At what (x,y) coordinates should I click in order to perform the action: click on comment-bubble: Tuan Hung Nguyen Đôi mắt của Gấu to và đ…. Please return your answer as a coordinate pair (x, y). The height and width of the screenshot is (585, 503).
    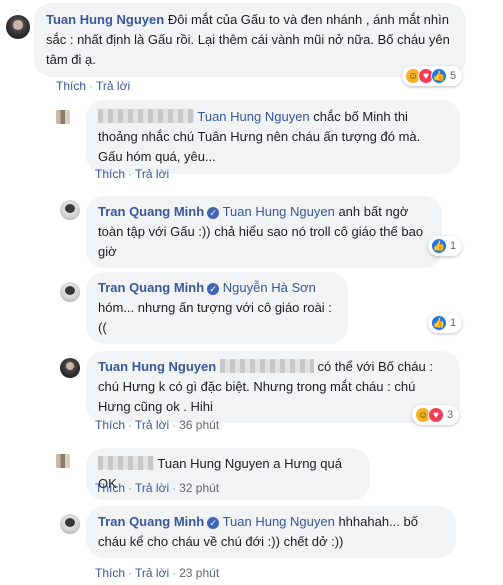
    Looking at the image, I should click on (250, 40).